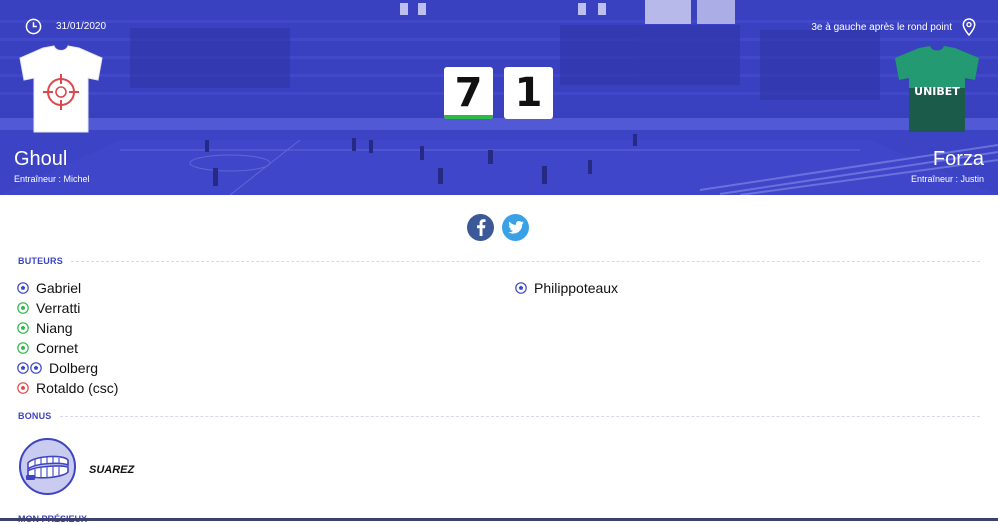 The height and width of the screenshot is (524, 998). I want to click on scorer-row: Philippoteaux, so click(566, 288).